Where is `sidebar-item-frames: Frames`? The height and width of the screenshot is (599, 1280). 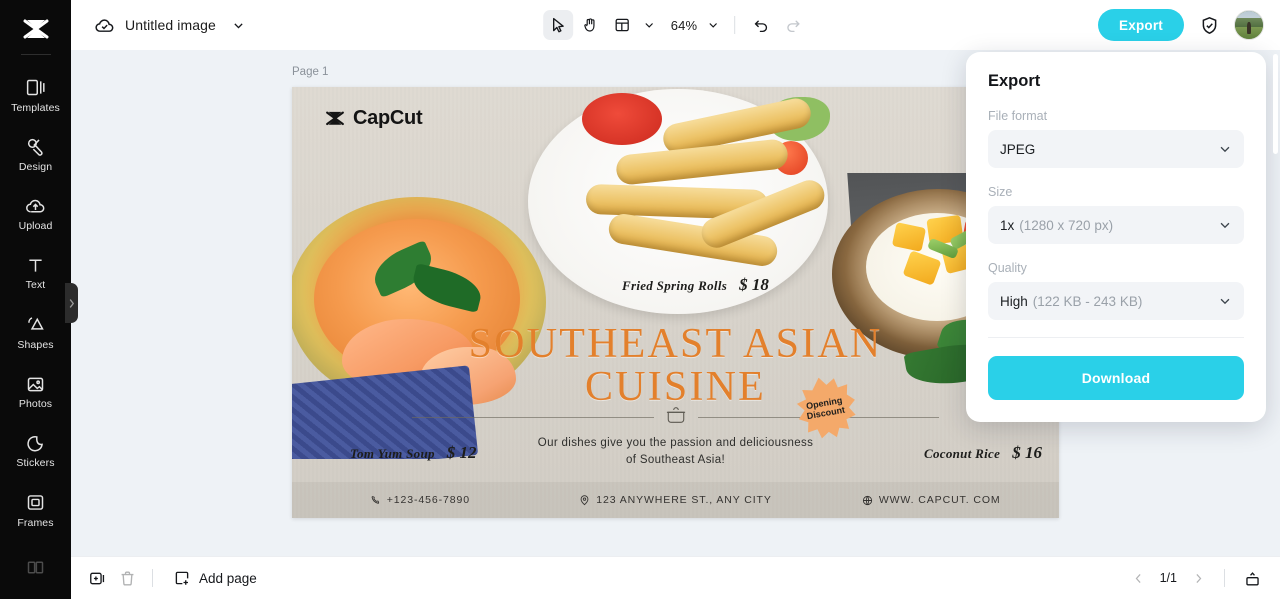
sidebar-item-frames: Frames is located at coordinates (35, 509).